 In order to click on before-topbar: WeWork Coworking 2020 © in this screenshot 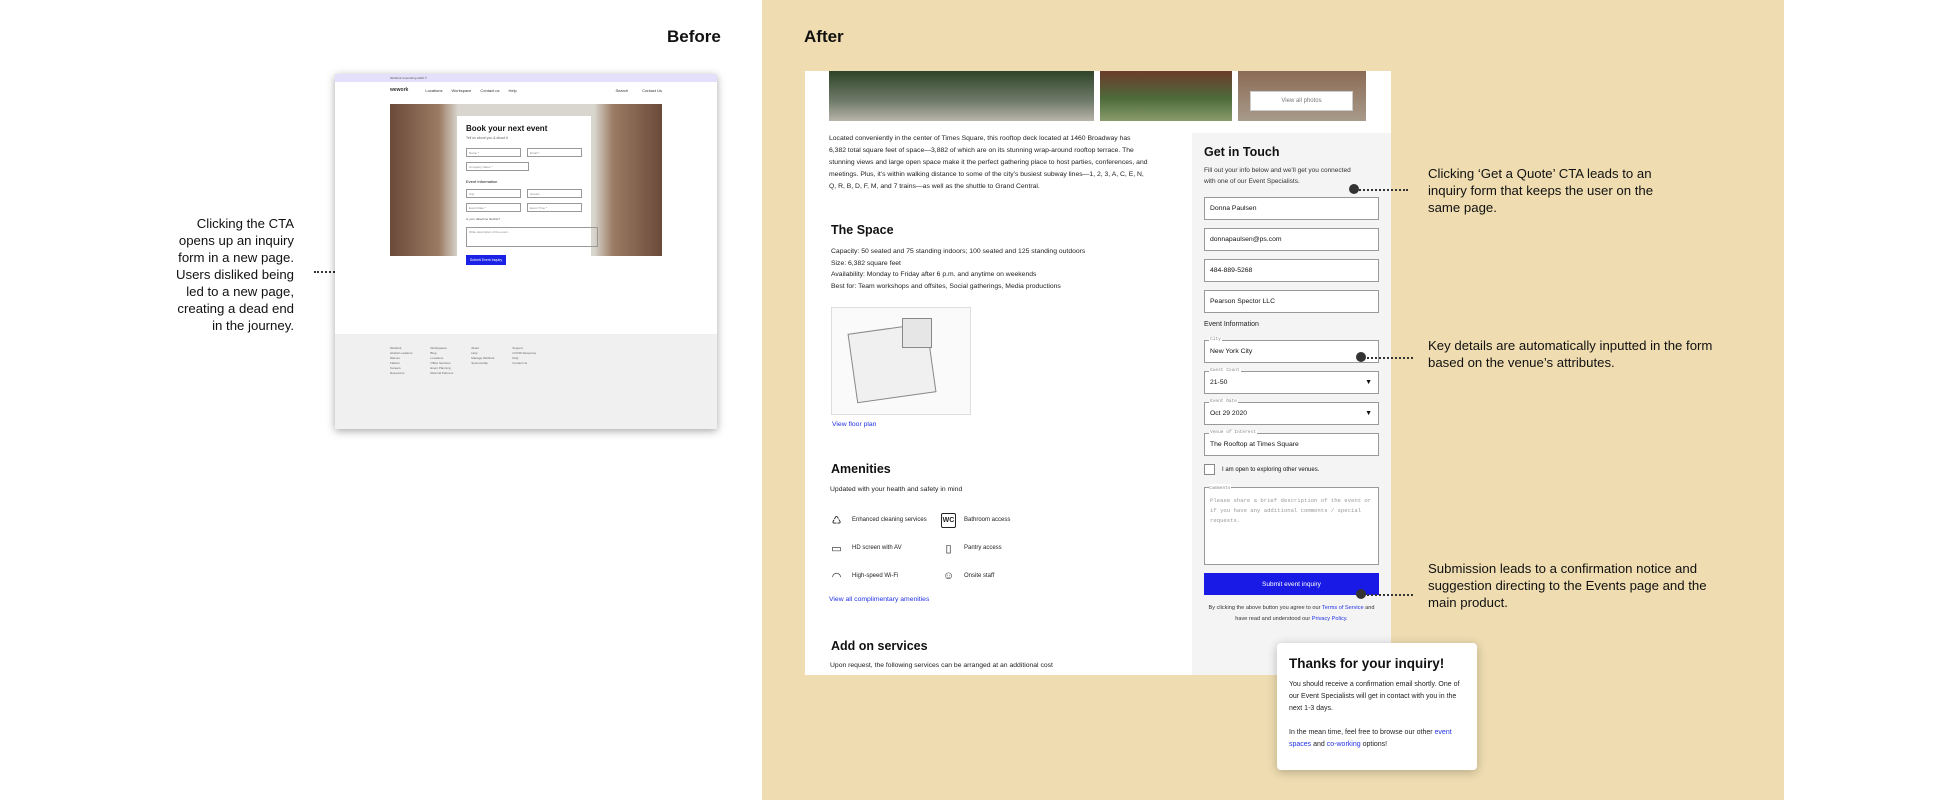, I will do `click(526, 78)`.